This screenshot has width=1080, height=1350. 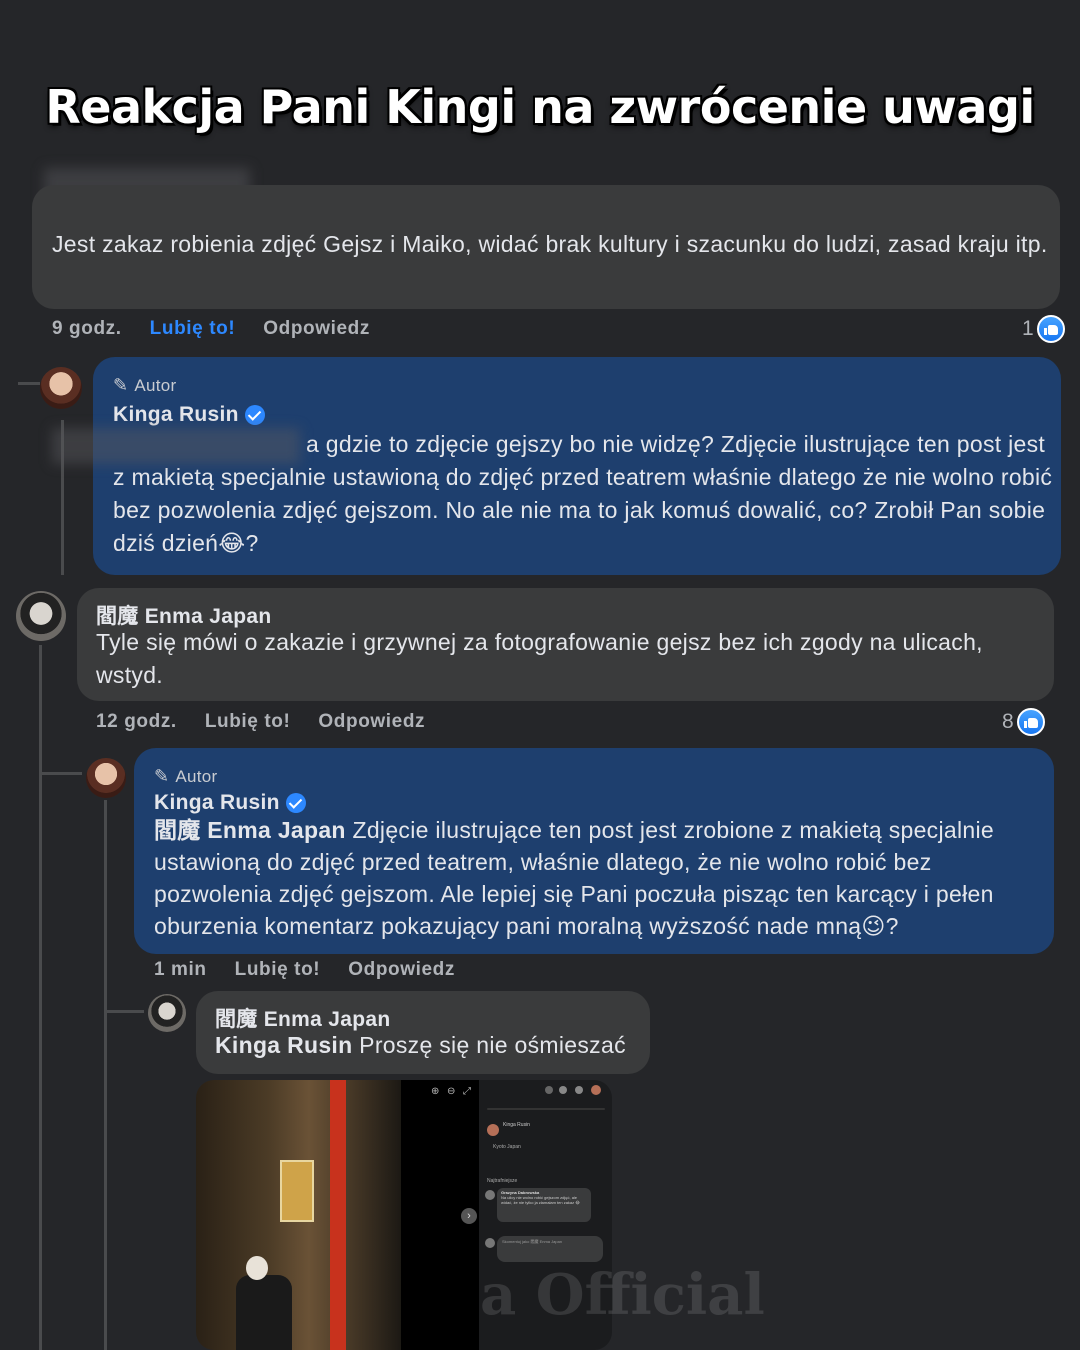 I want to click on author-name: Kinga Rusin, so click(x=176, y=414).